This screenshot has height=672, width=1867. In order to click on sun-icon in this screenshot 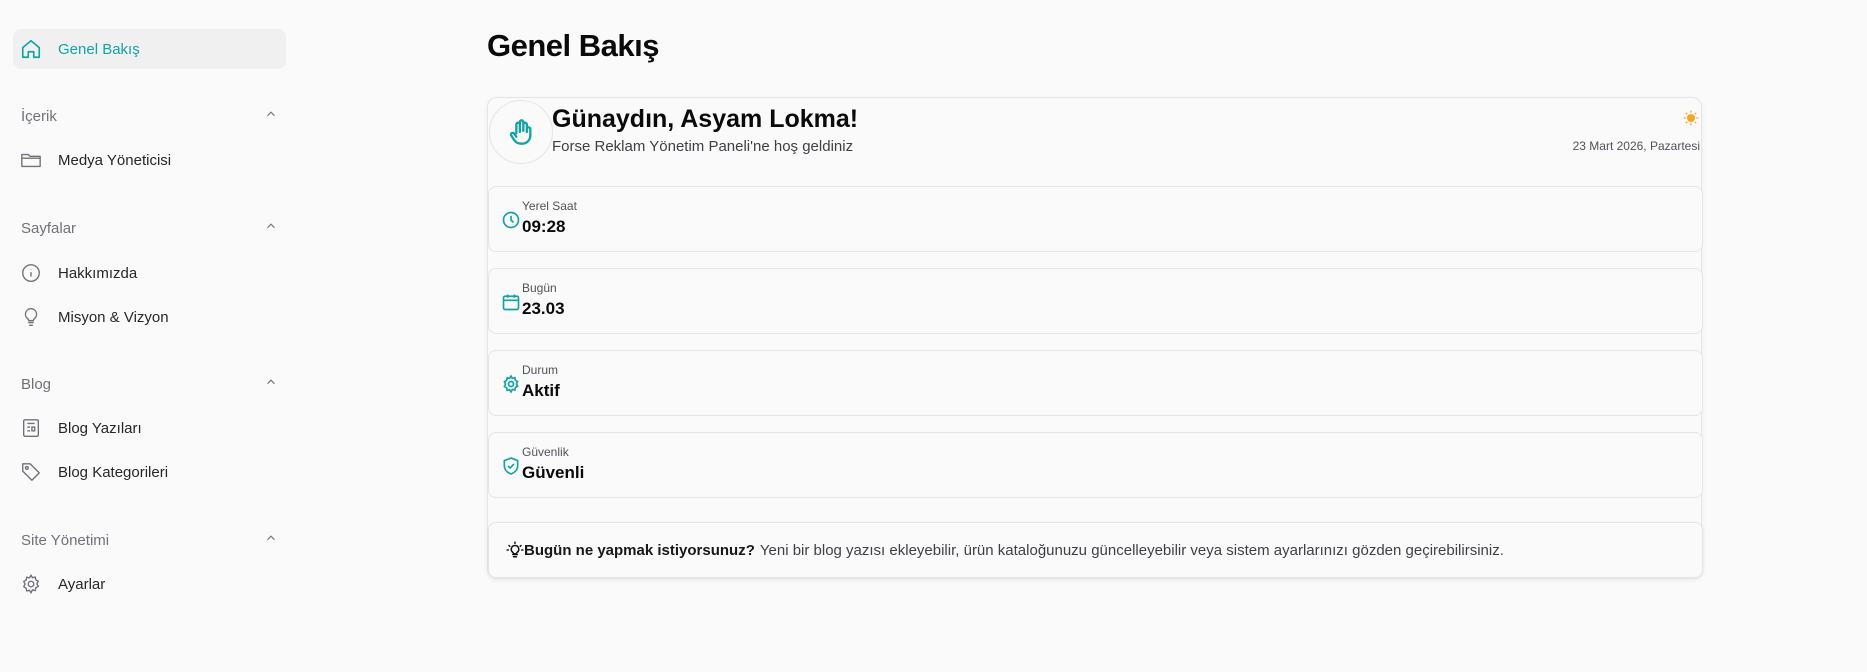, I will do `click(1691, 118)`.